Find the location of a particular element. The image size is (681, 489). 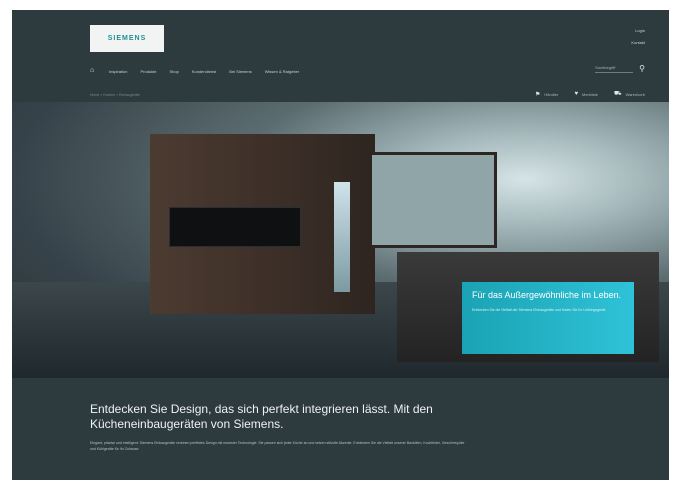

nav-item-wissen: Wissen & Ratgeber is located at coordinates (282, 71).